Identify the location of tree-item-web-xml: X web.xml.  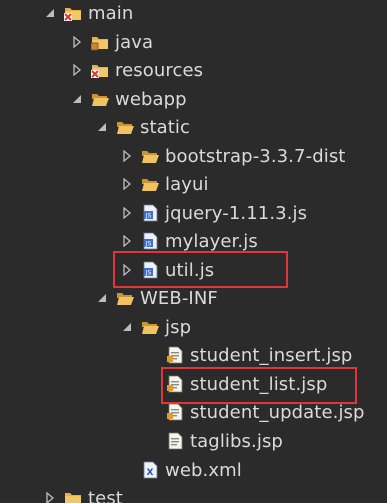
(181, 470).